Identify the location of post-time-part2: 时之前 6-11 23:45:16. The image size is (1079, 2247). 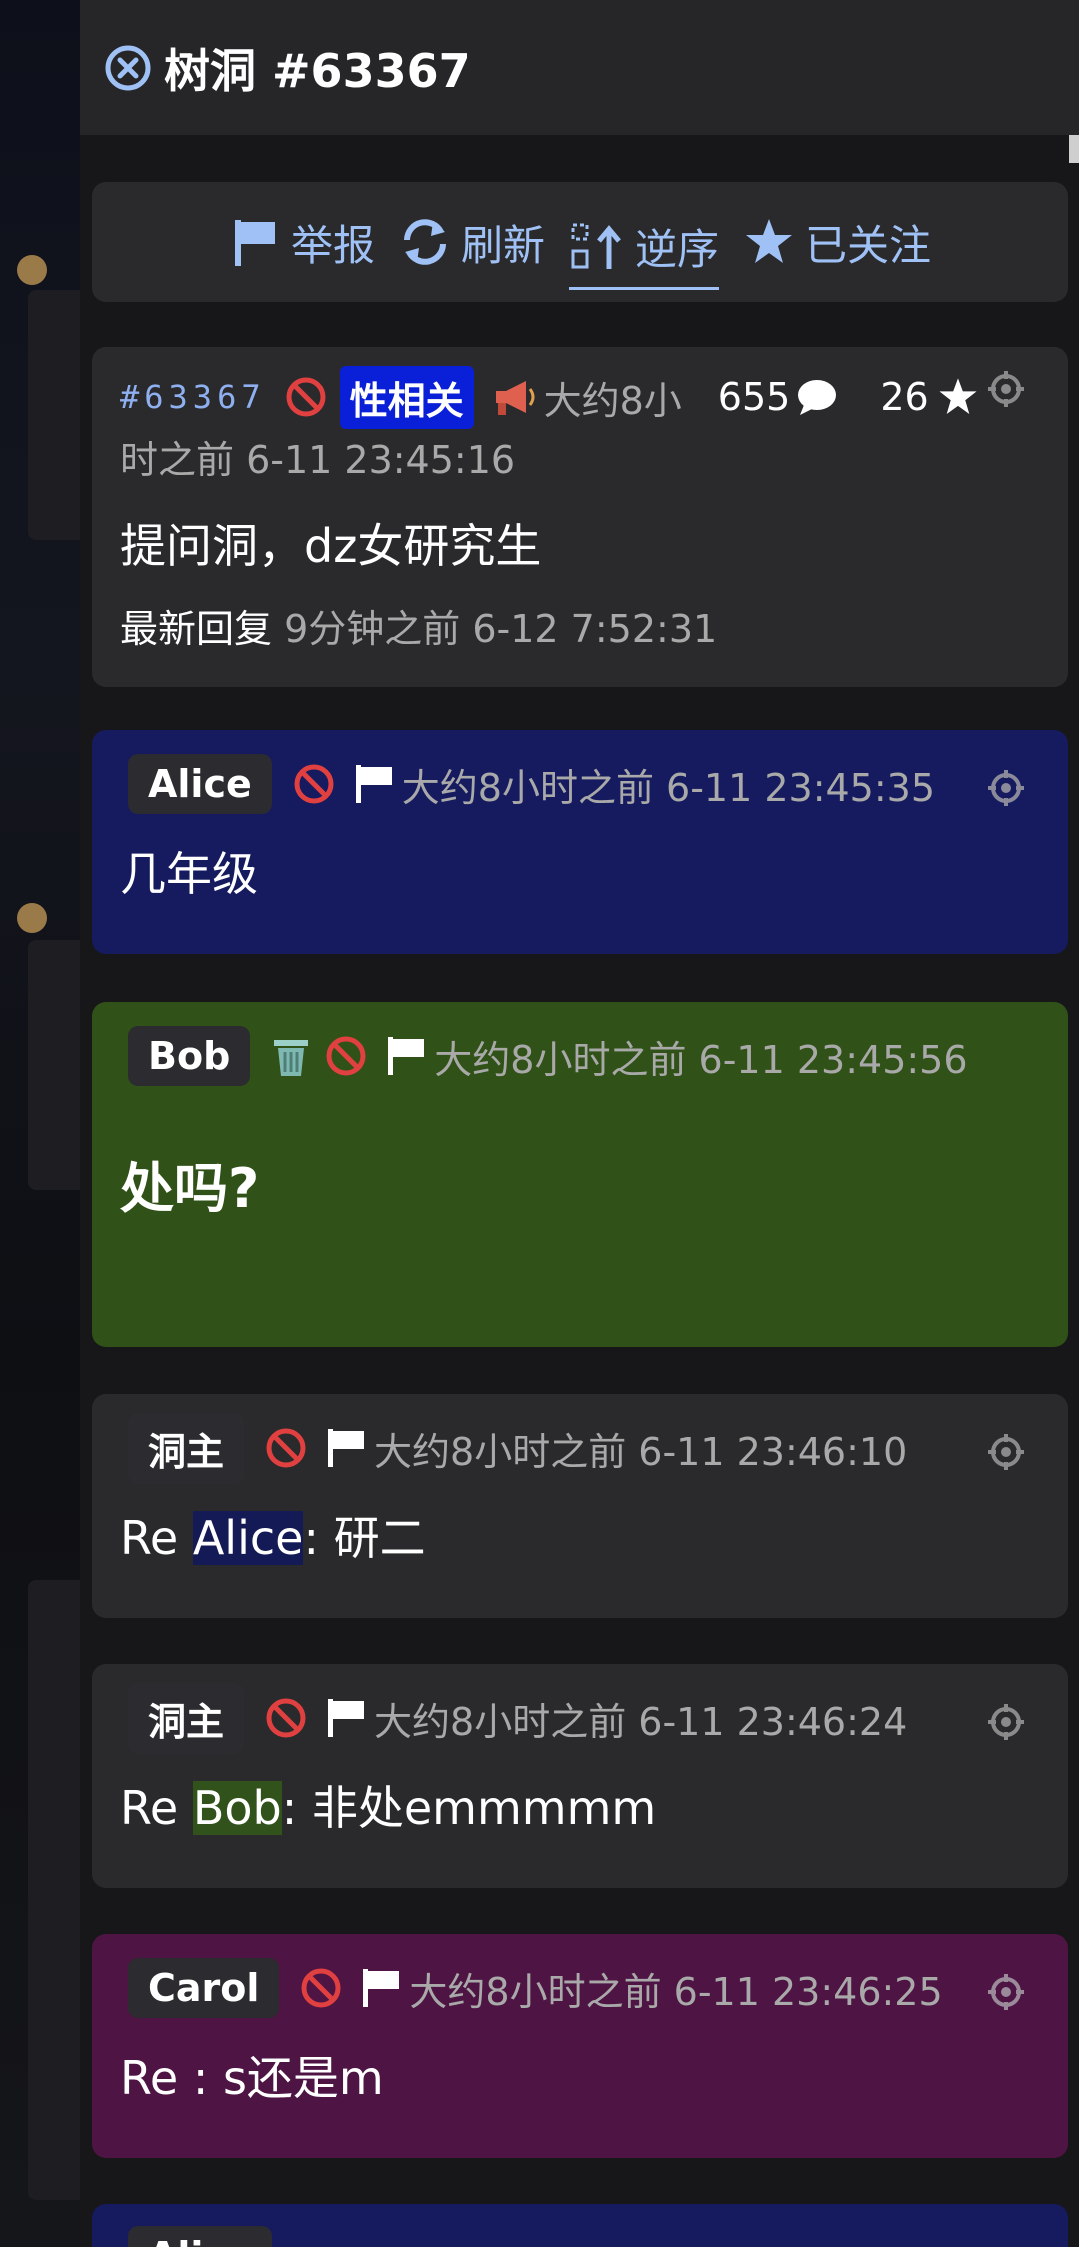
(318, 460).